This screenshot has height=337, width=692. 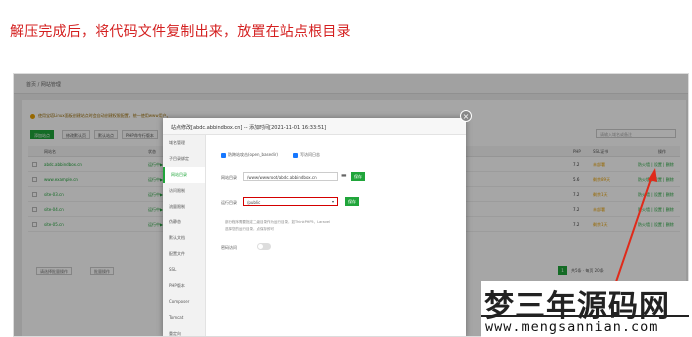 What do you see at coordinates (466, 116) in the screenshot?
I see `close-icon: ×` at bounding box center [466, 116].